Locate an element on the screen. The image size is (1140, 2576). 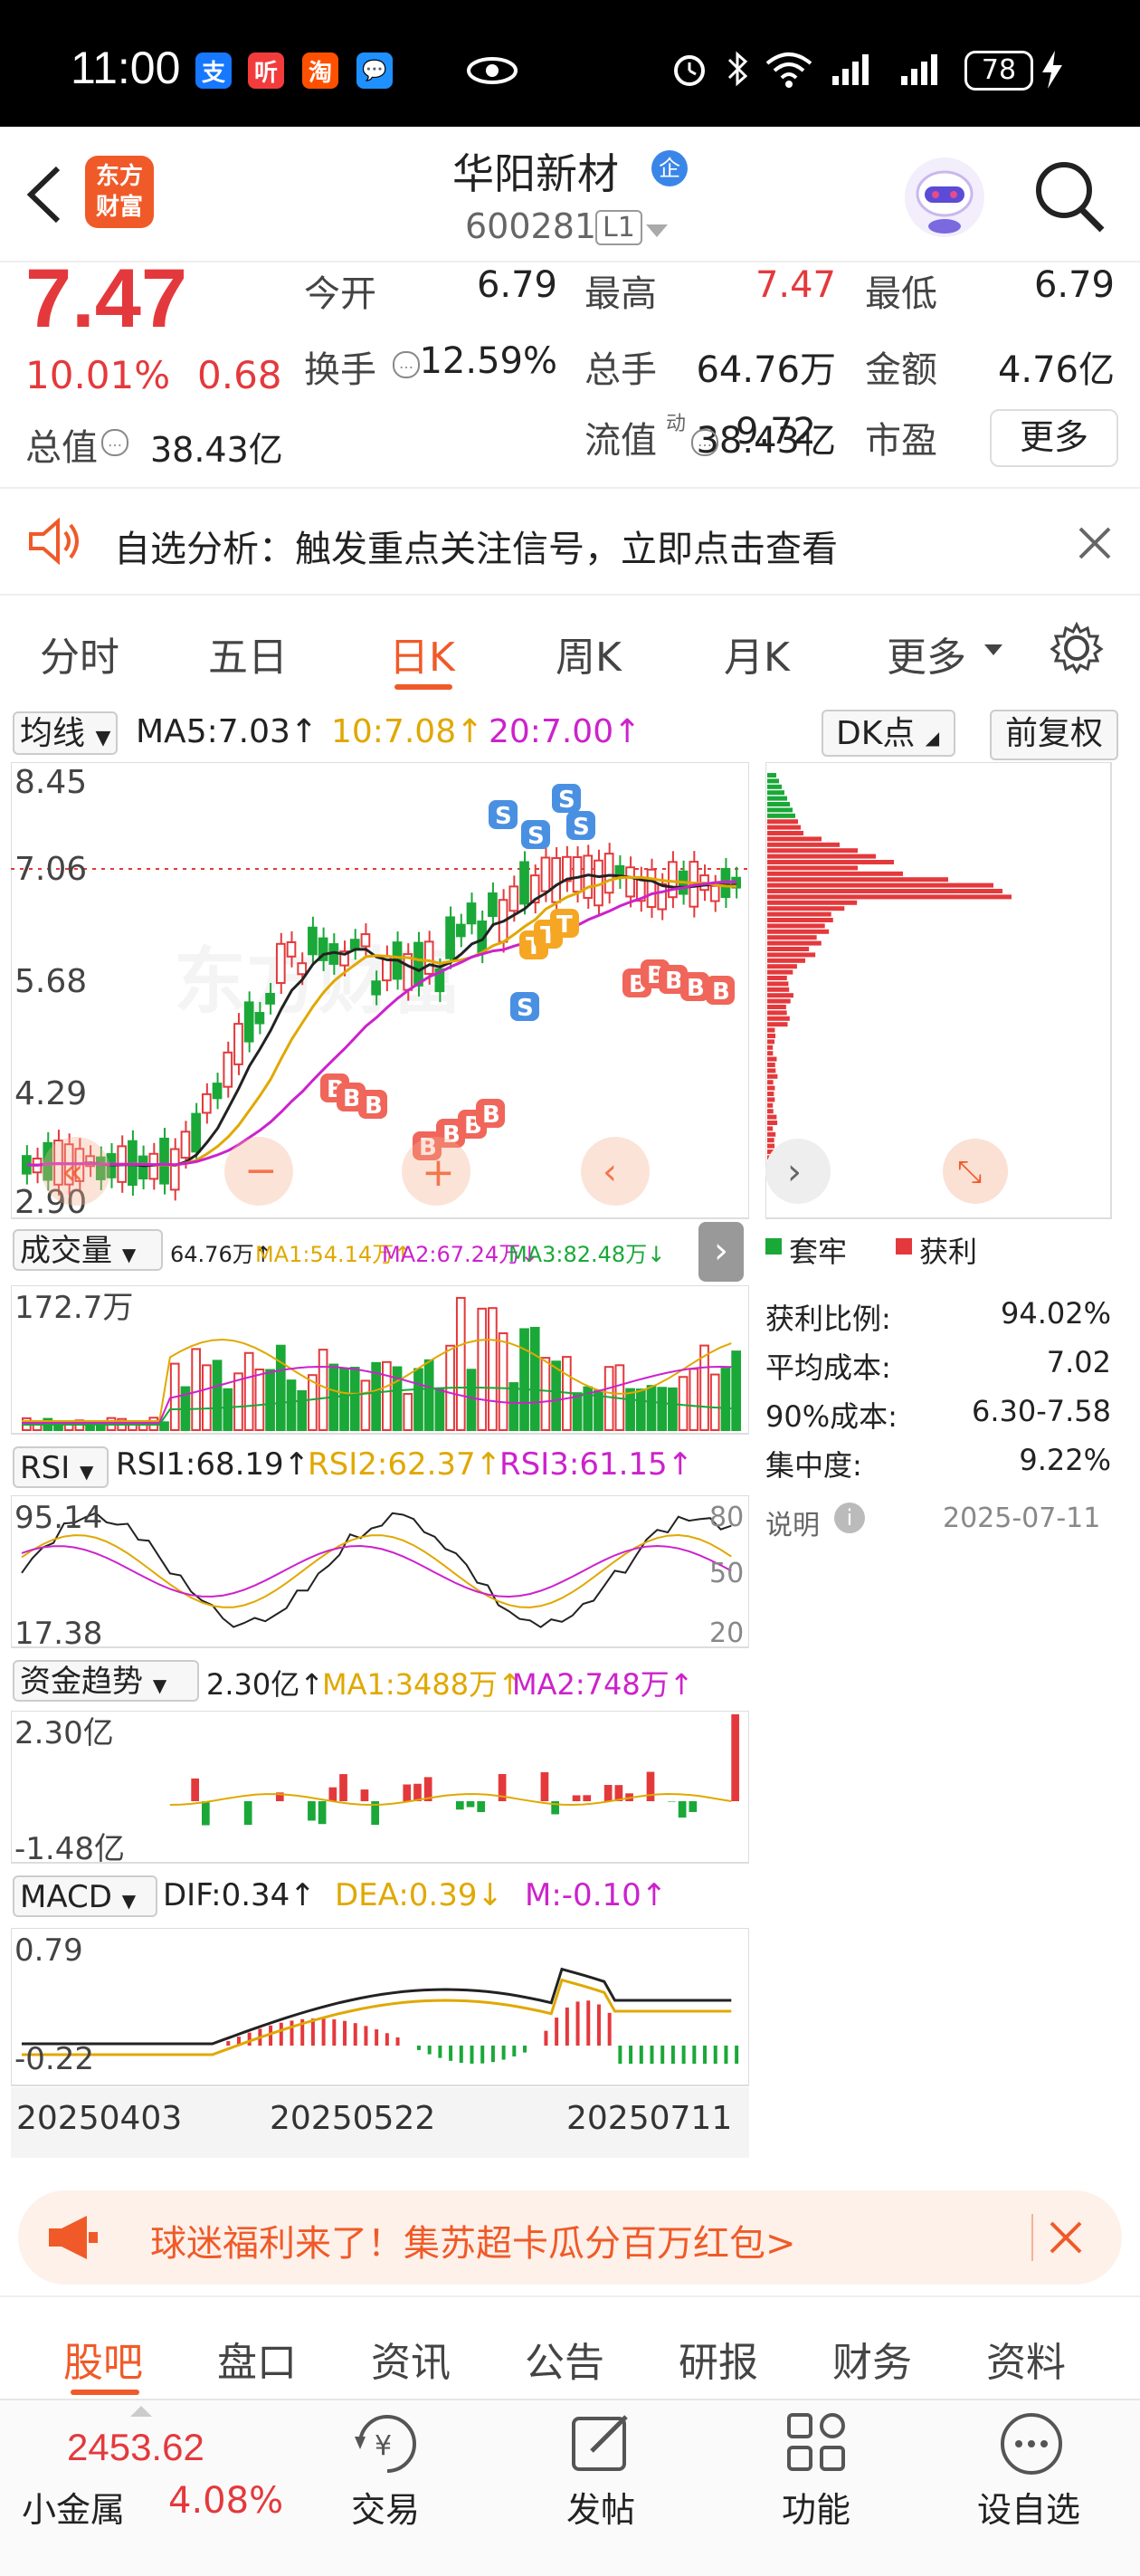
tab-announcements: 公告 is located at coordinates (564, 2359).